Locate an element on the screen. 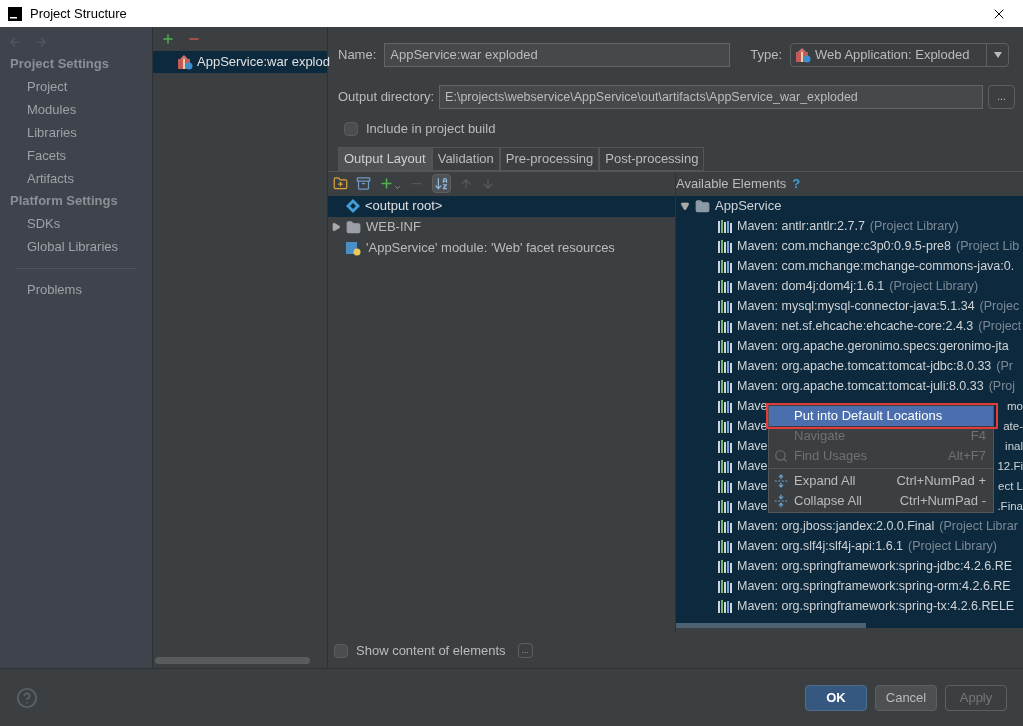 This screenshot has width=1023, height=726. window-title: Project Structure is located at coordinates (78, 13).